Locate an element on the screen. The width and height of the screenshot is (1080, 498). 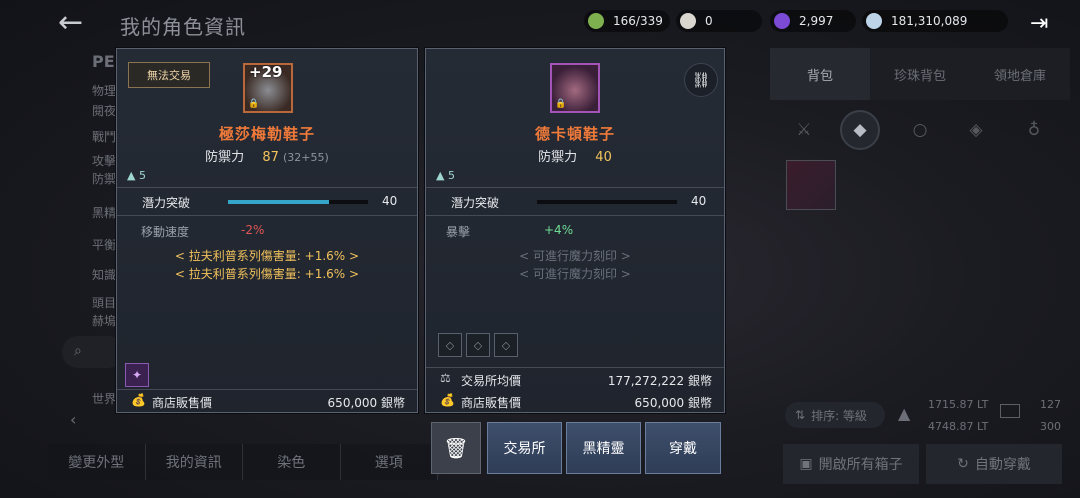
pearl-icon is located at coordinates (688, 21).